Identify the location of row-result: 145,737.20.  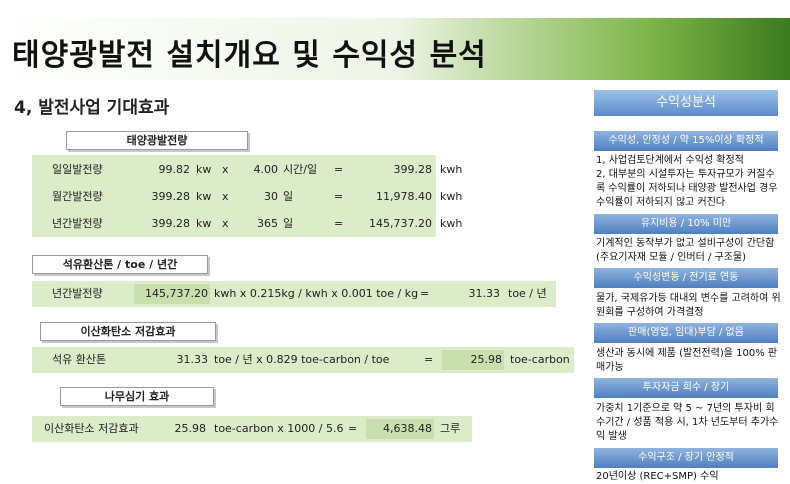
(400, 223).